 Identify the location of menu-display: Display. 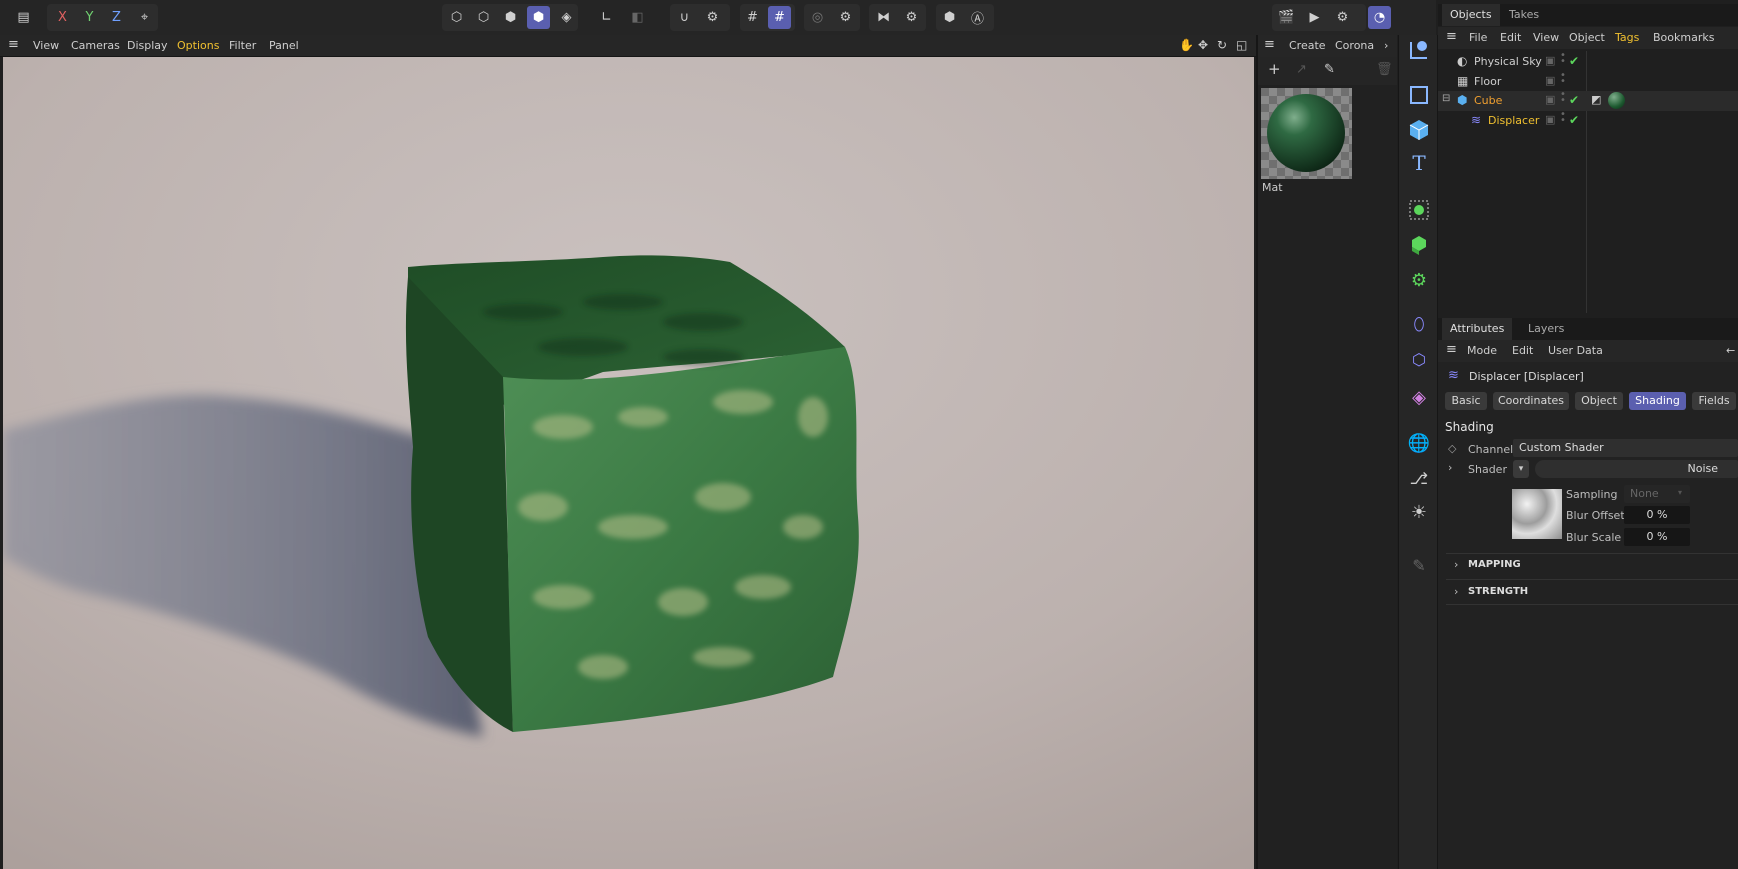
(147, 45).